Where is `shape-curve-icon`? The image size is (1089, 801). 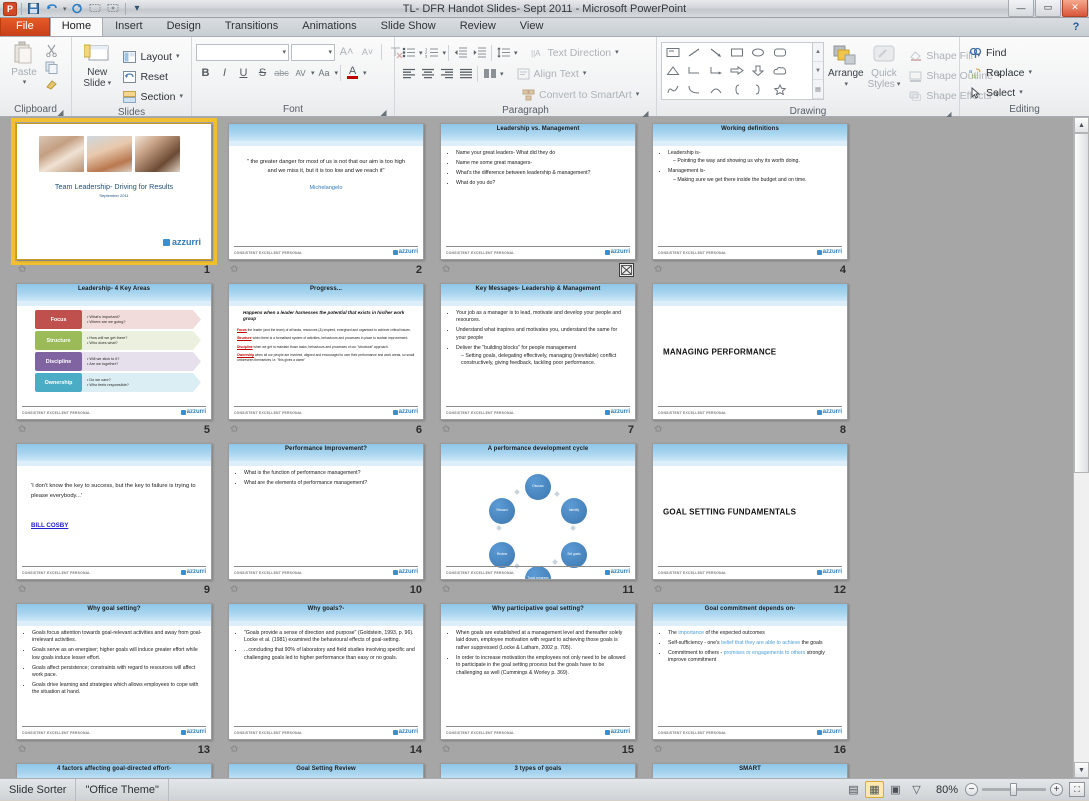
shape-curve-icon is located at coordinates (693, 89).